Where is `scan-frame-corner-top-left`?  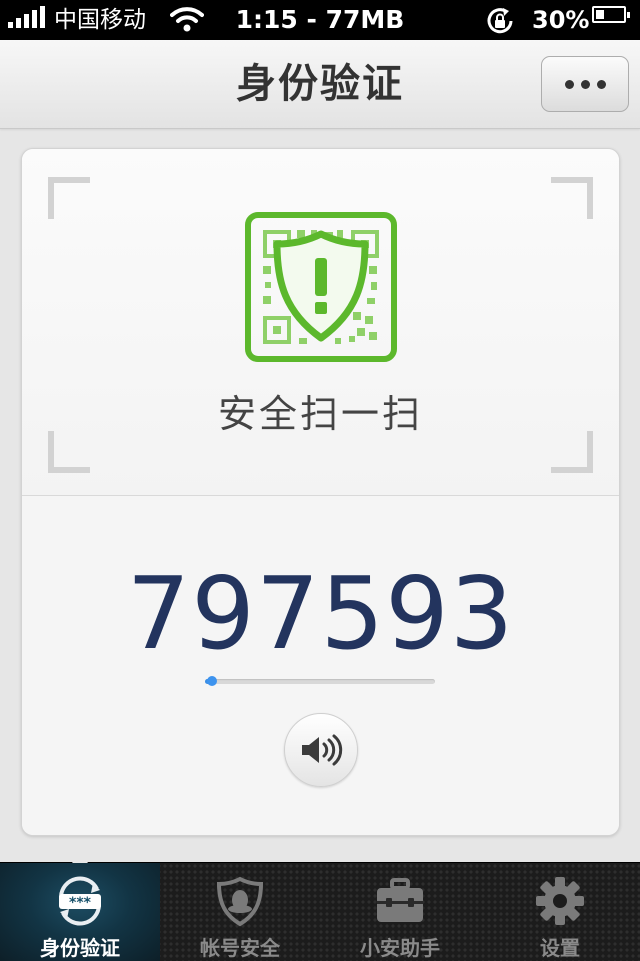
scan-frame-corner-top-left is located at coordinates (69, 198).